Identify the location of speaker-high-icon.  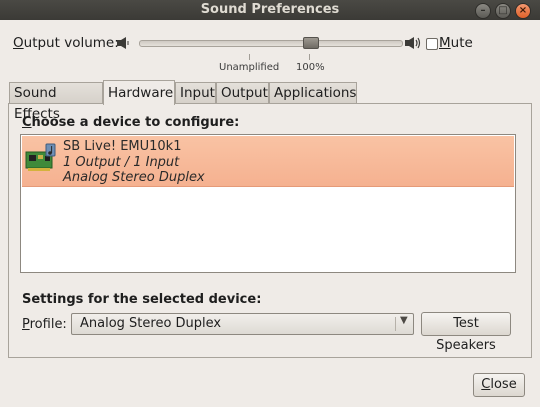
(413, 43).